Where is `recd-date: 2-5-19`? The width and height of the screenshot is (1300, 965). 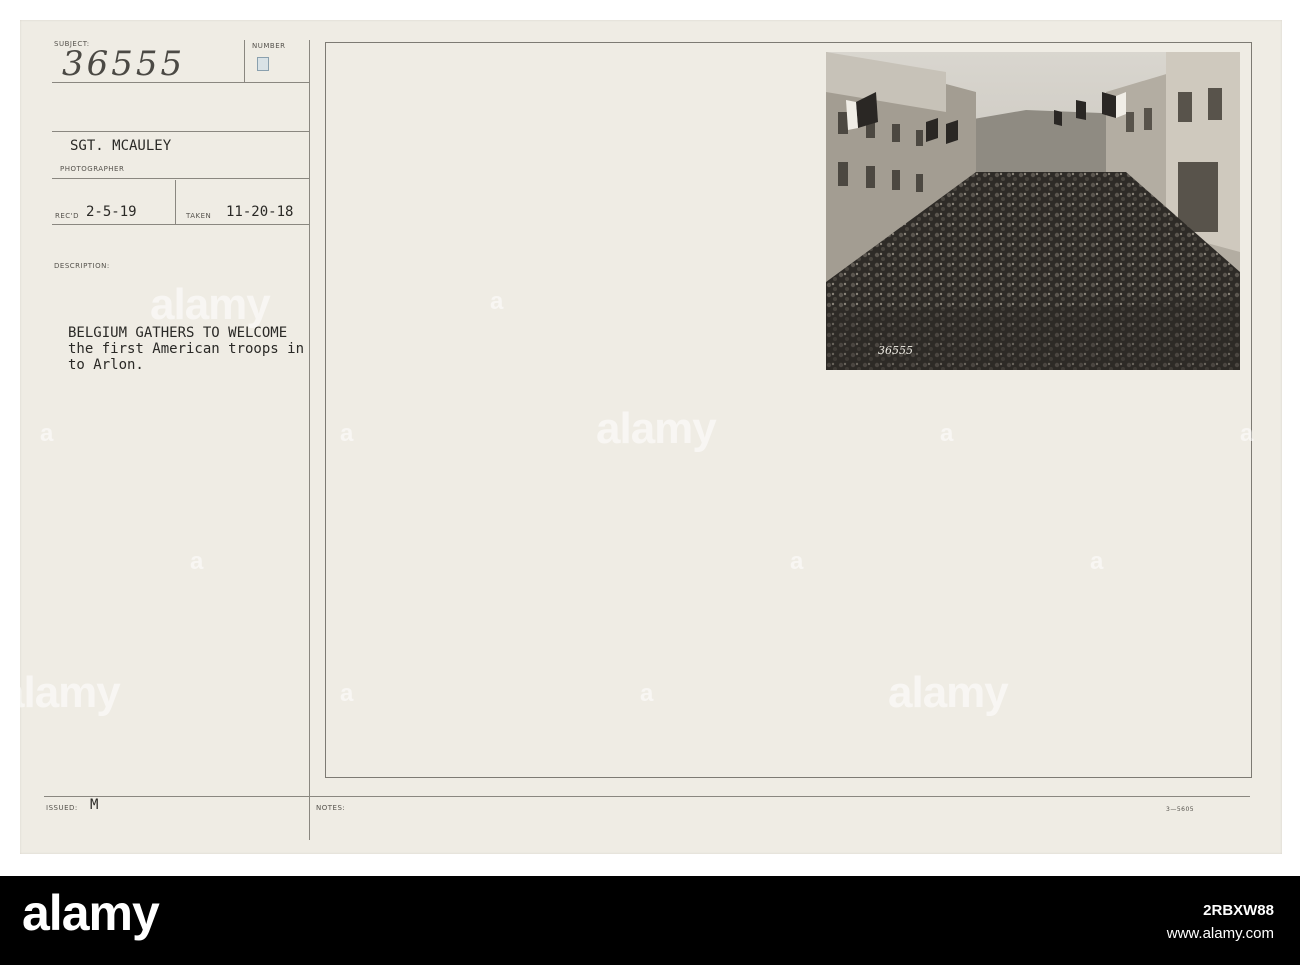 recd-date: 2-5-19 is located at coordinates (111, 212).